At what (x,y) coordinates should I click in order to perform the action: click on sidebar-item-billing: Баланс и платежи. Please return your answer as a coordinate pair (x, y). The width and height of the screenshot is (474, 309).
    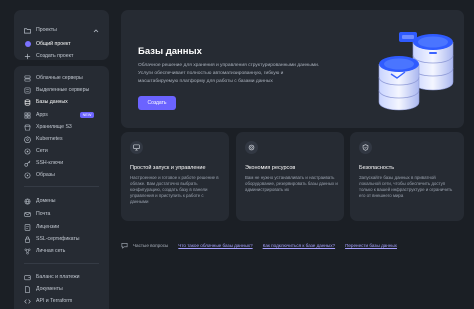
    Looking at the image, I should click on (63, 277).